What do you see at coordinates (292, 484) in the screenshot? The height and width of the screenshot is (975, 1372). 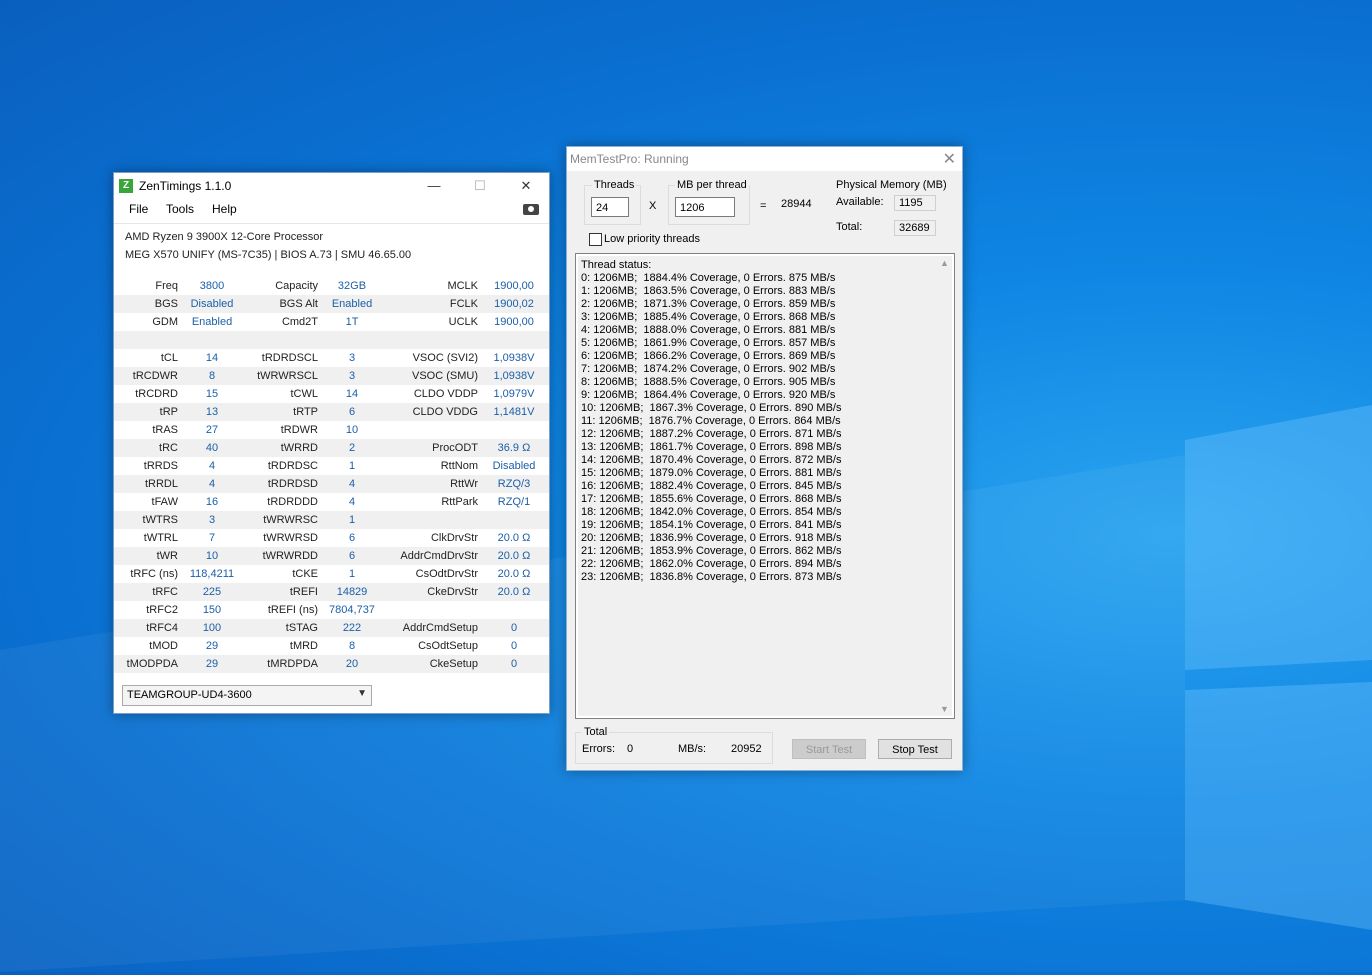 I see `timing-label: tRDRDSD` at bounding box center [292, 484].